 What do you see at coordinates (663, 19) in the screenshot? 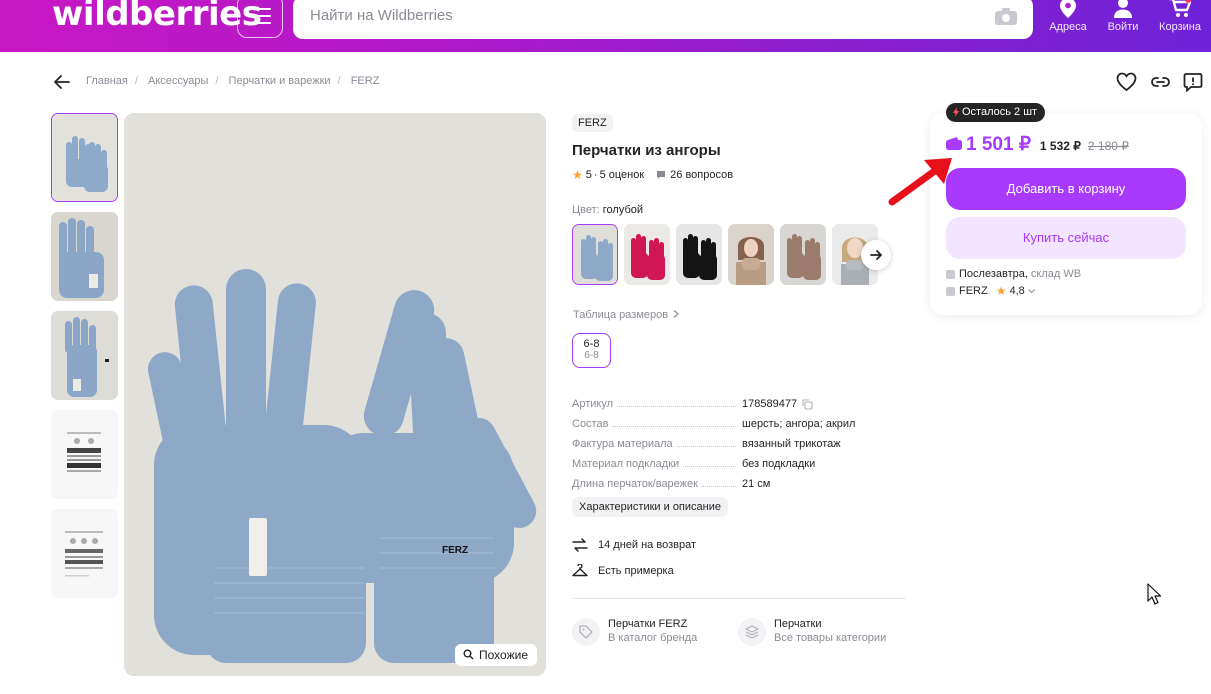
I see `search-bar: Найти на Wildberries` at bounding box center [663, 19].